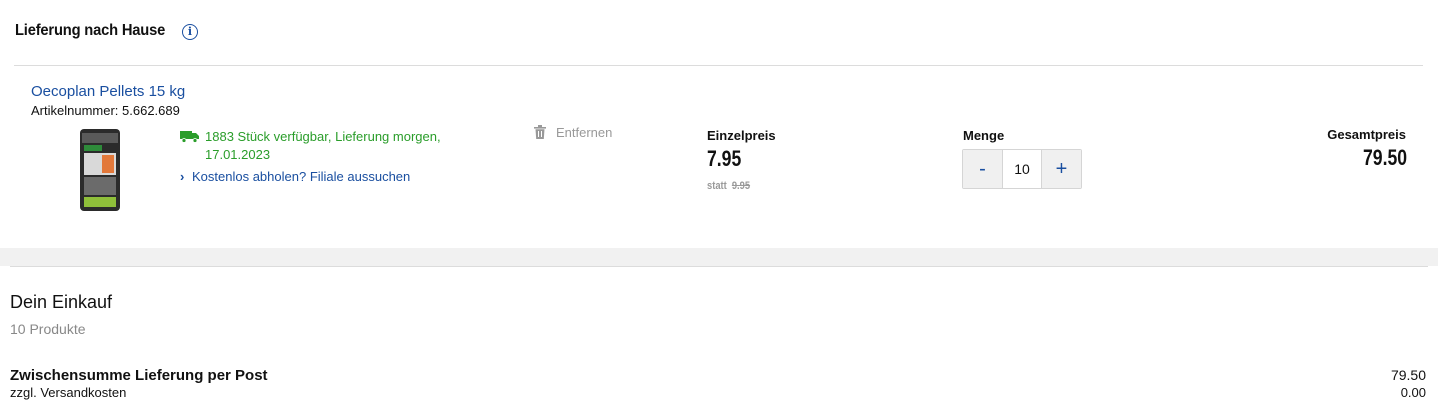 Image resolution: width=1438 pixels, height=407 pixels. I want to click on summary-title: Dein Einkauf, so click(61, 302).